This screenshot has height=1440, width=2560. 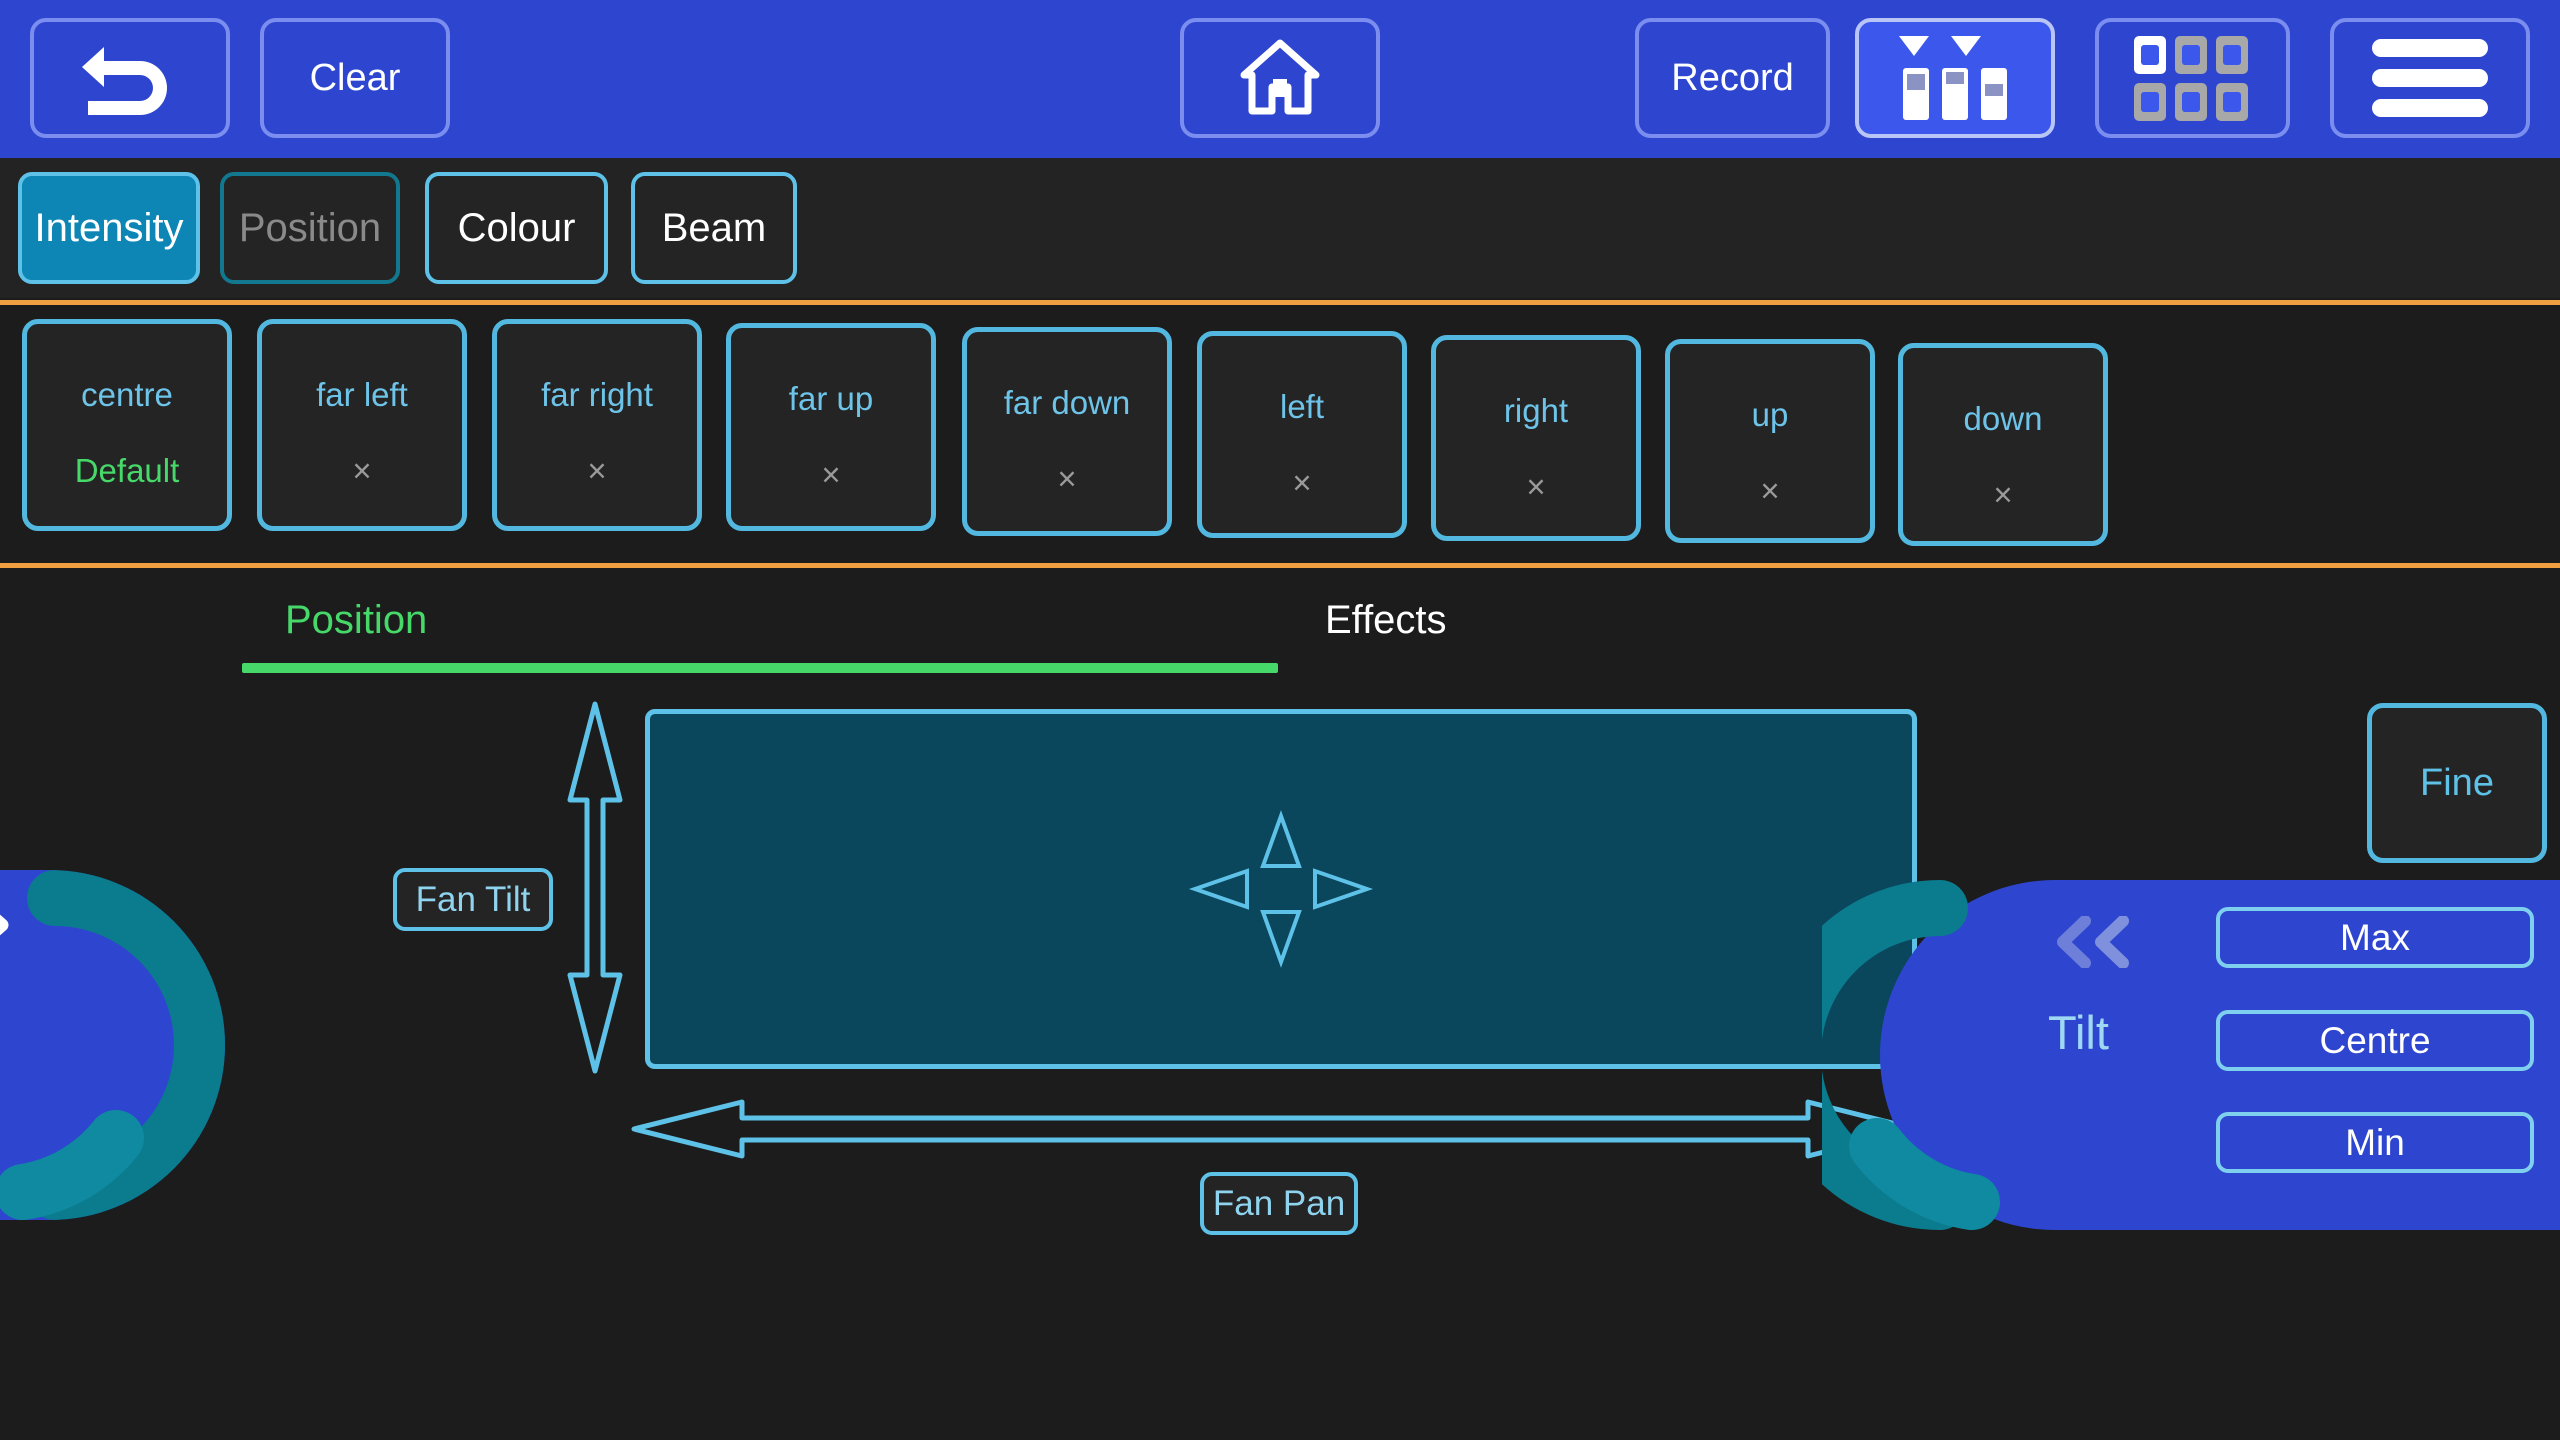 What do you see at coordinates (1536, 410) in the screenshot?
I see `preset-name: right` at bounding box center [1536, 410].